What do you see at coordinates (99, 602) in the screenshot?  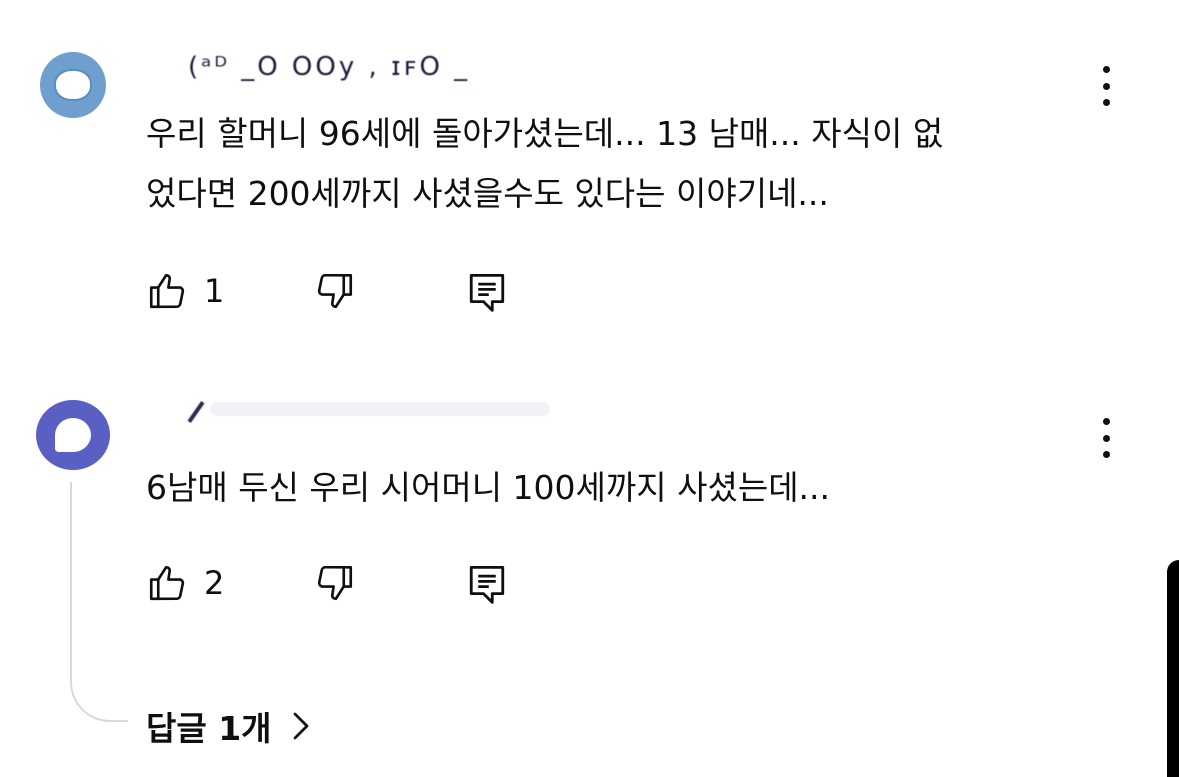 I see `reply-thread-line` at bounding box center [99, 602].